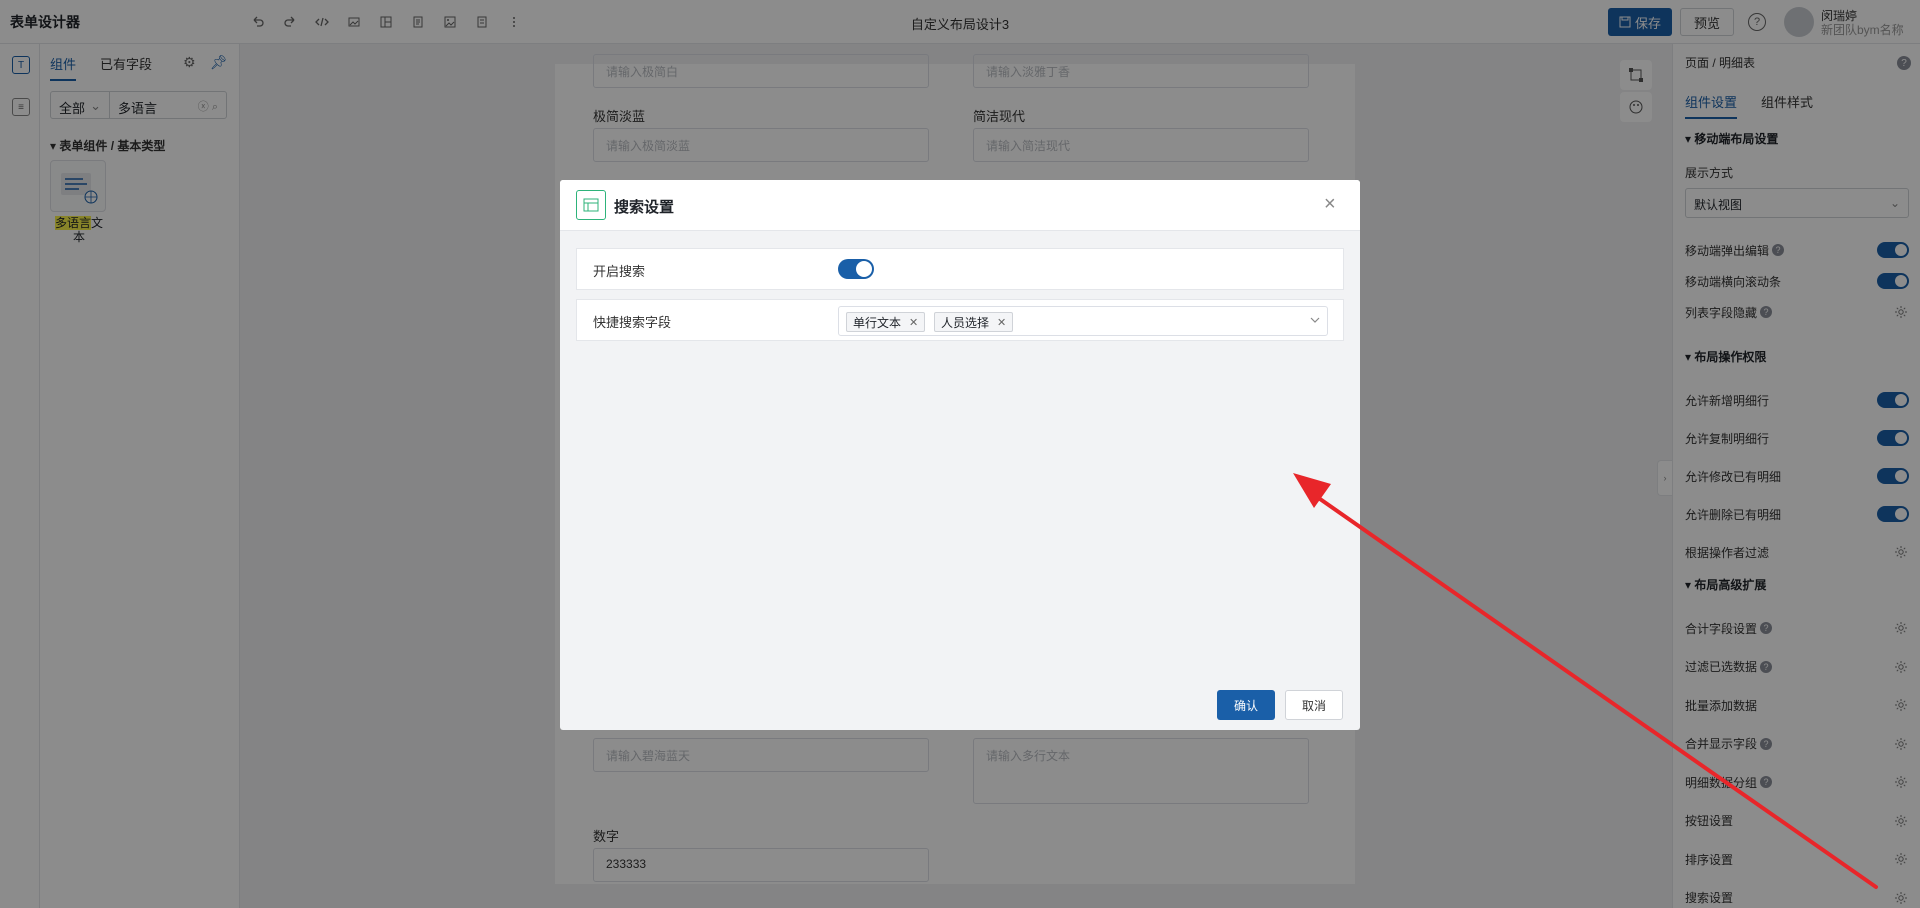 The height and width of the screenshot is (908, 1920). I want to click on cancel-button: 取消, so click(1314, 705).